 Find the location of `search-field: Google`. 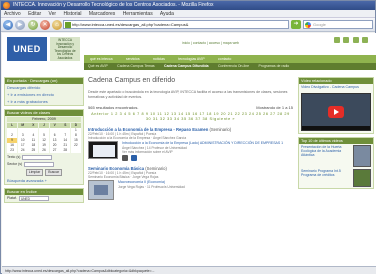

search-field: Google is located at coordinates (338, 24).